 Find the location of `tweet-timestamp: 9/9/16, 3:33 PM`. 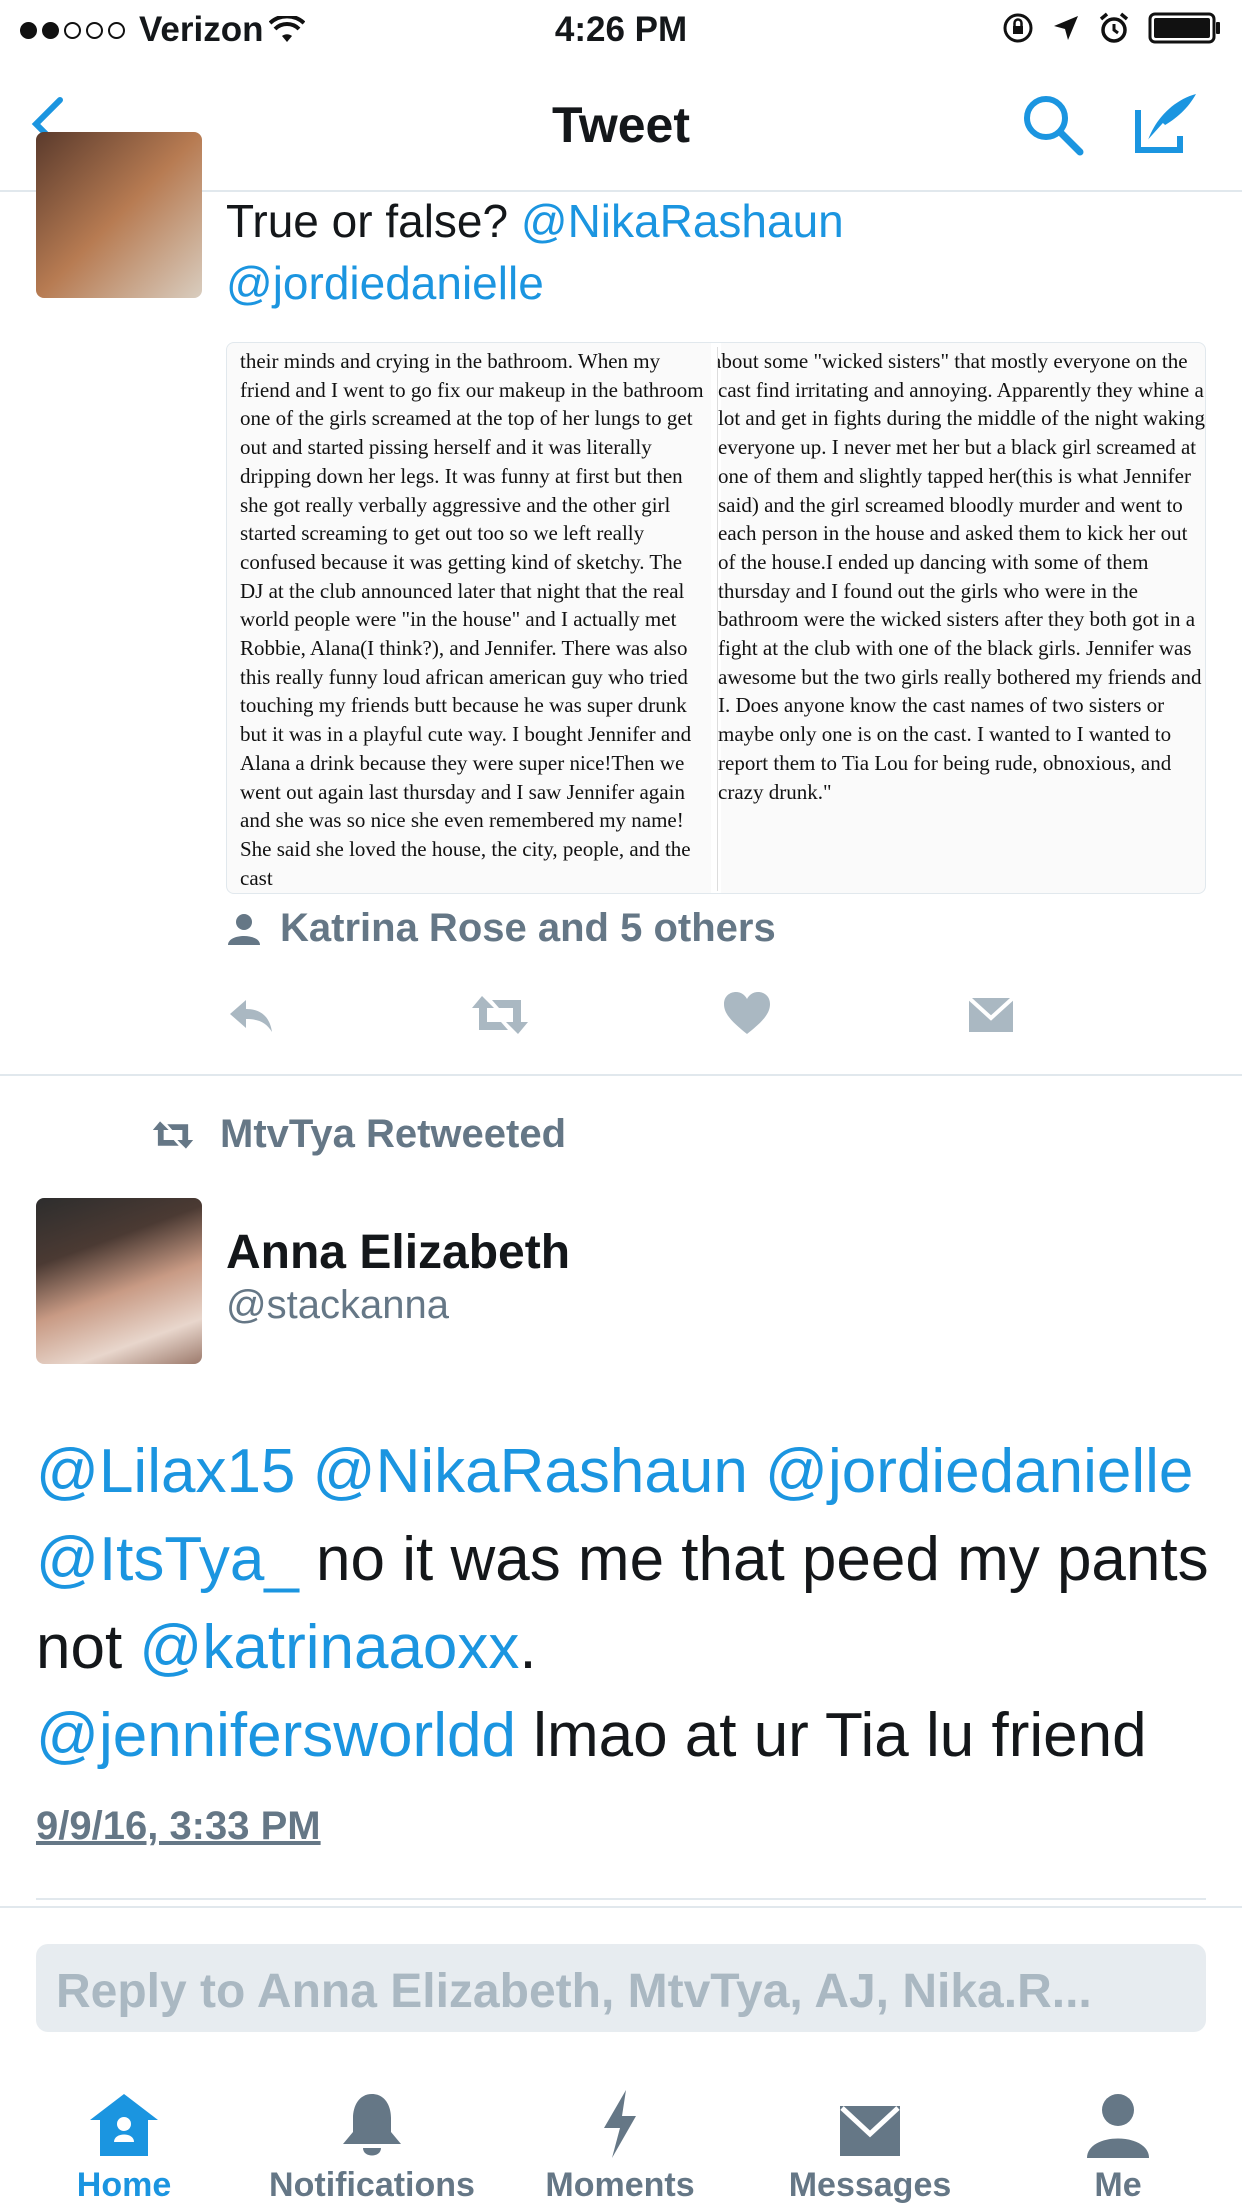

tweet-timestamp: 9/9/16, 3:33 PM is located at coordinates (178, 1826).